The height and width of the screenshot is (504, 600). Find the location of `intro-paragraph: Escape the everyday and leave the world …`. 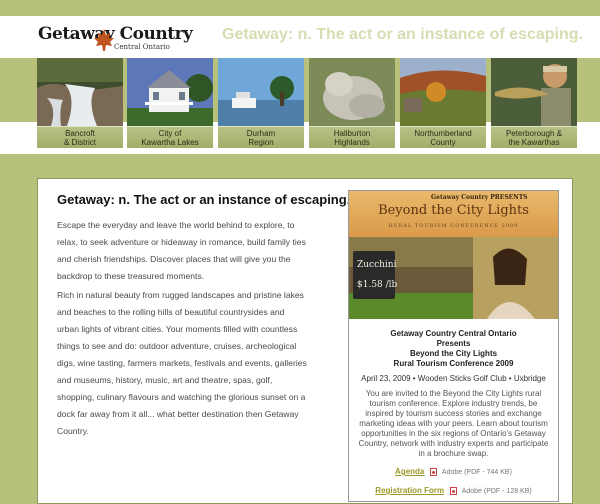

intro-paragraph: Escape the everyday and leave the world … is located at coordinates (181, 250).